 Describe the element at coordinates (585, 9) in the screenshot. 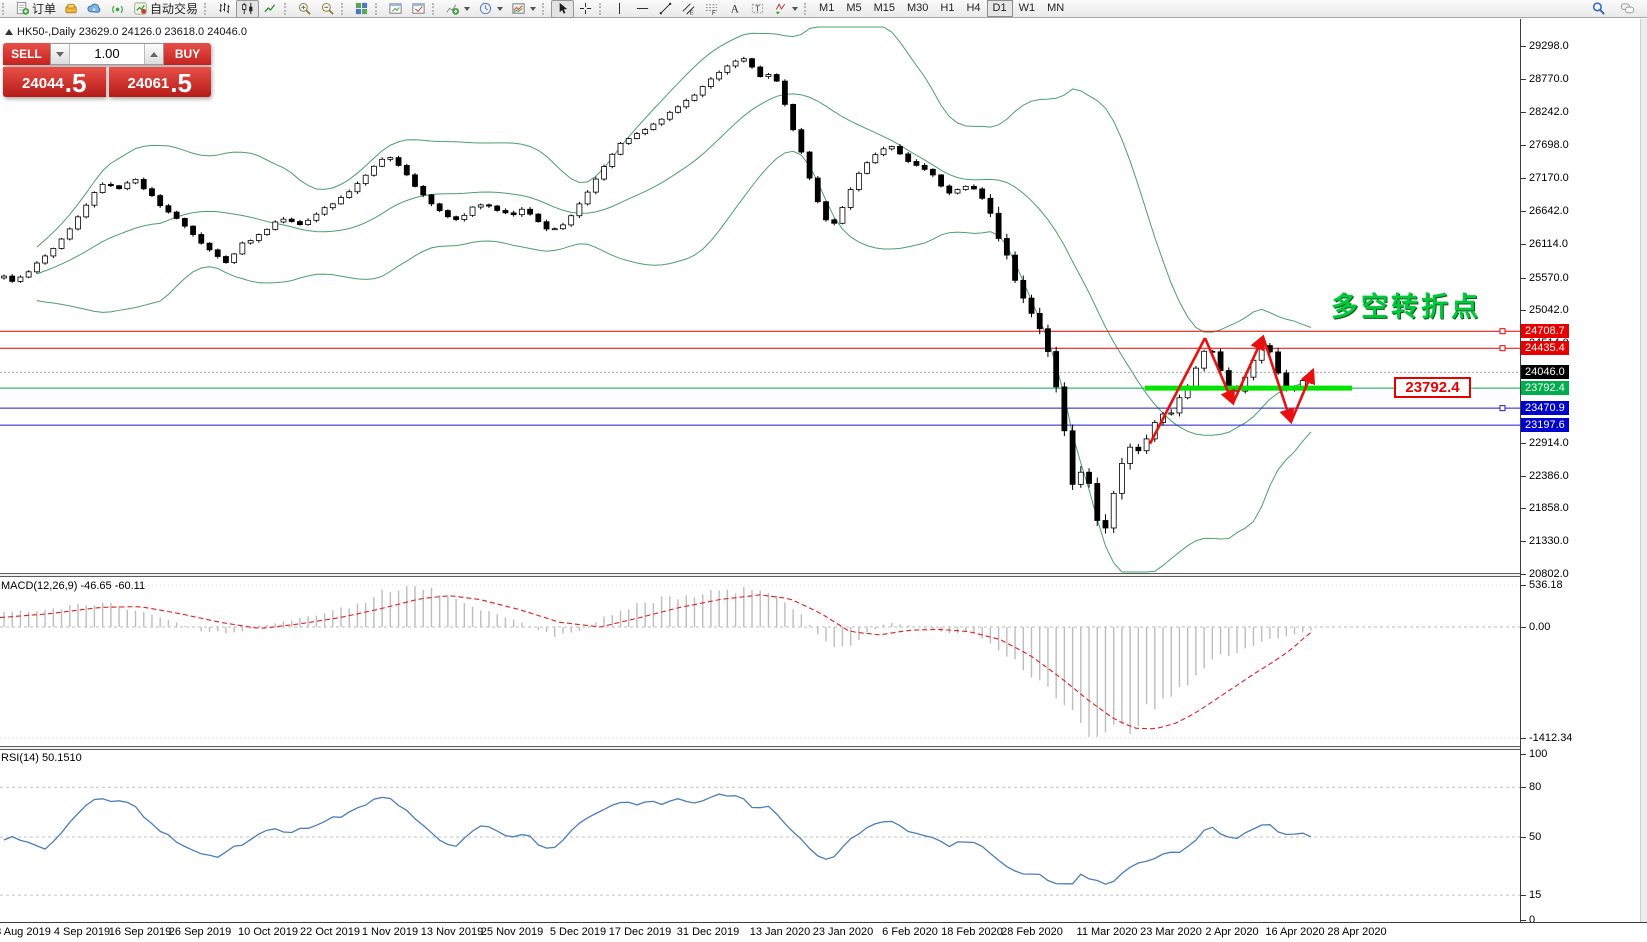

I see `crosshair-button` at that location.